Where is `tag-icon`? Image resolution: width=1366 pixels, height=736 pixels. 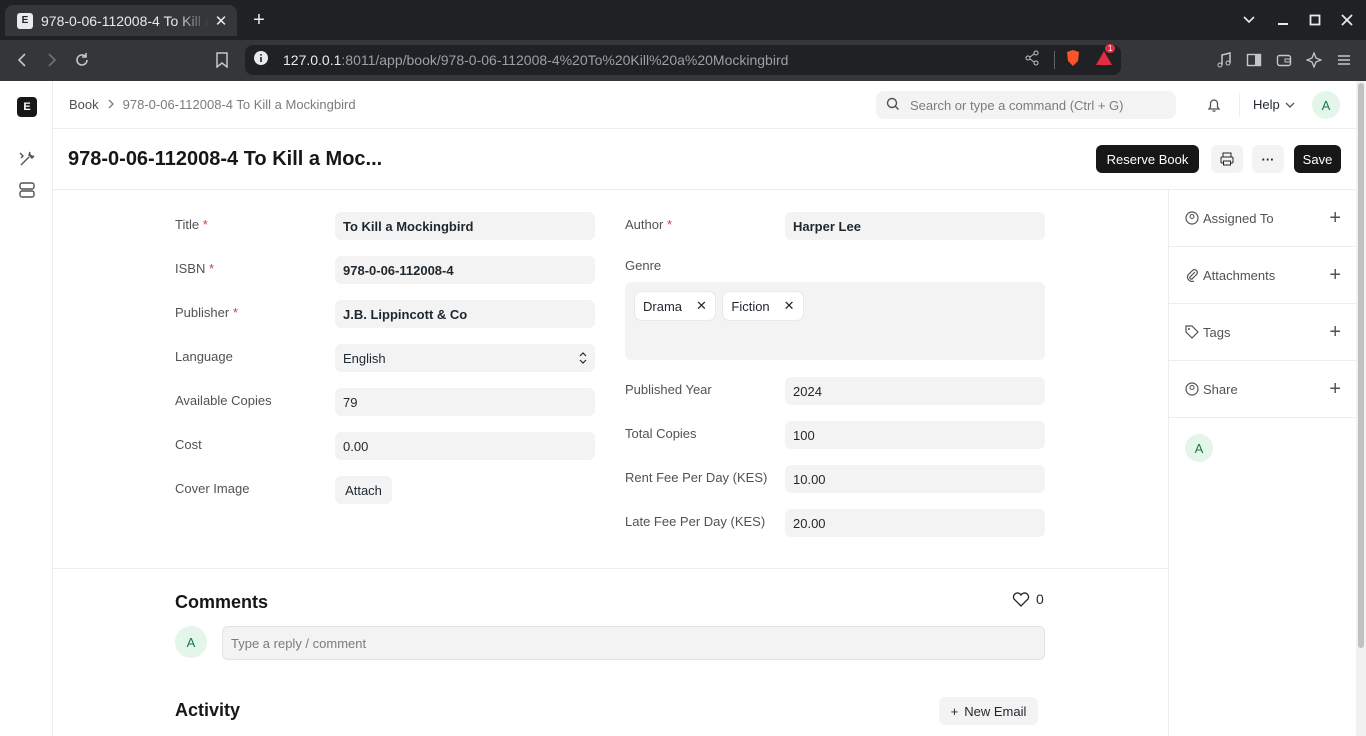
tag-icon is located at coordinates (1192, 332).